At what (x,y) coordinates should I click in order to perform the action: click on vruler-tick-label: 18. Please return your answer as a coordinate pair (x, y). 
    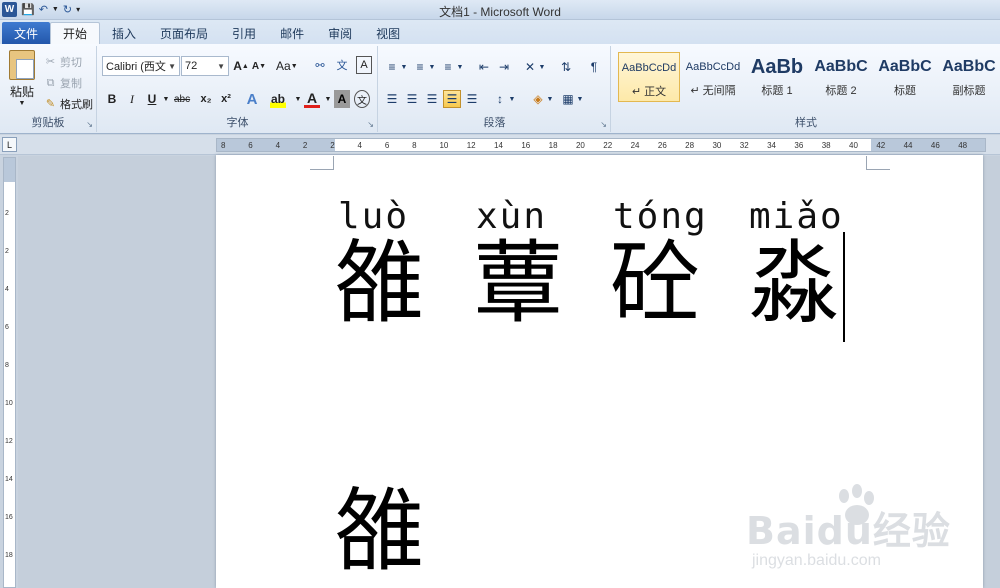
    Looking at the image, I should click on (9, 555).